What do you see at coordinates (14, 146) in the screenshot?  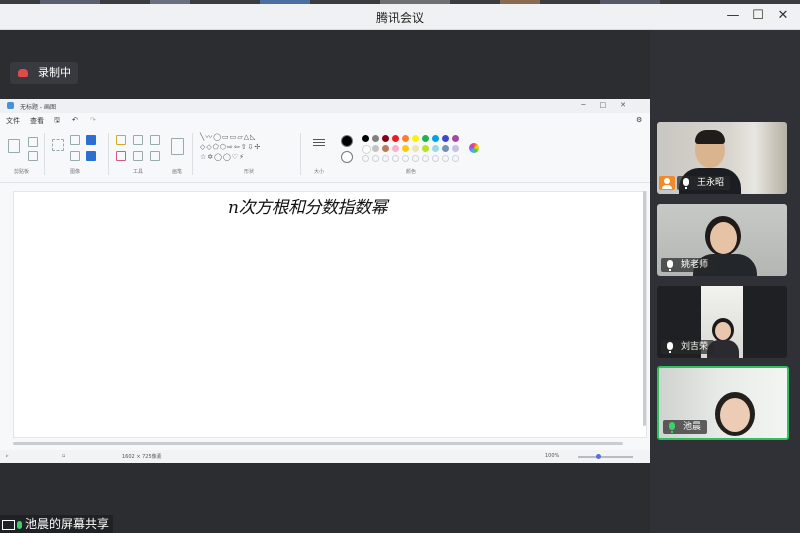 I see `paste-icon` at bounding box center [14, 146].